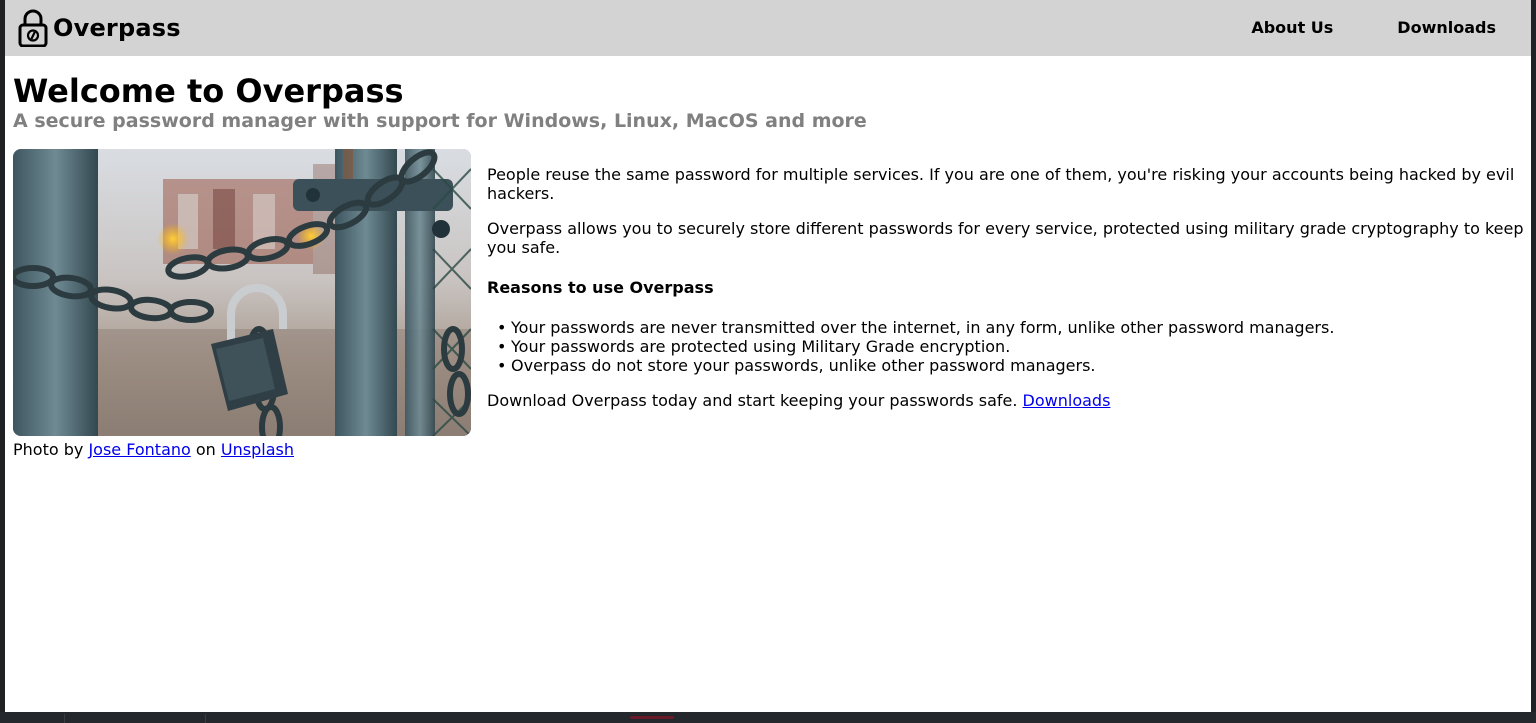 The height and width of the screenshot is (723, 1536). I want to click on lock-icon, so click(33, 28).